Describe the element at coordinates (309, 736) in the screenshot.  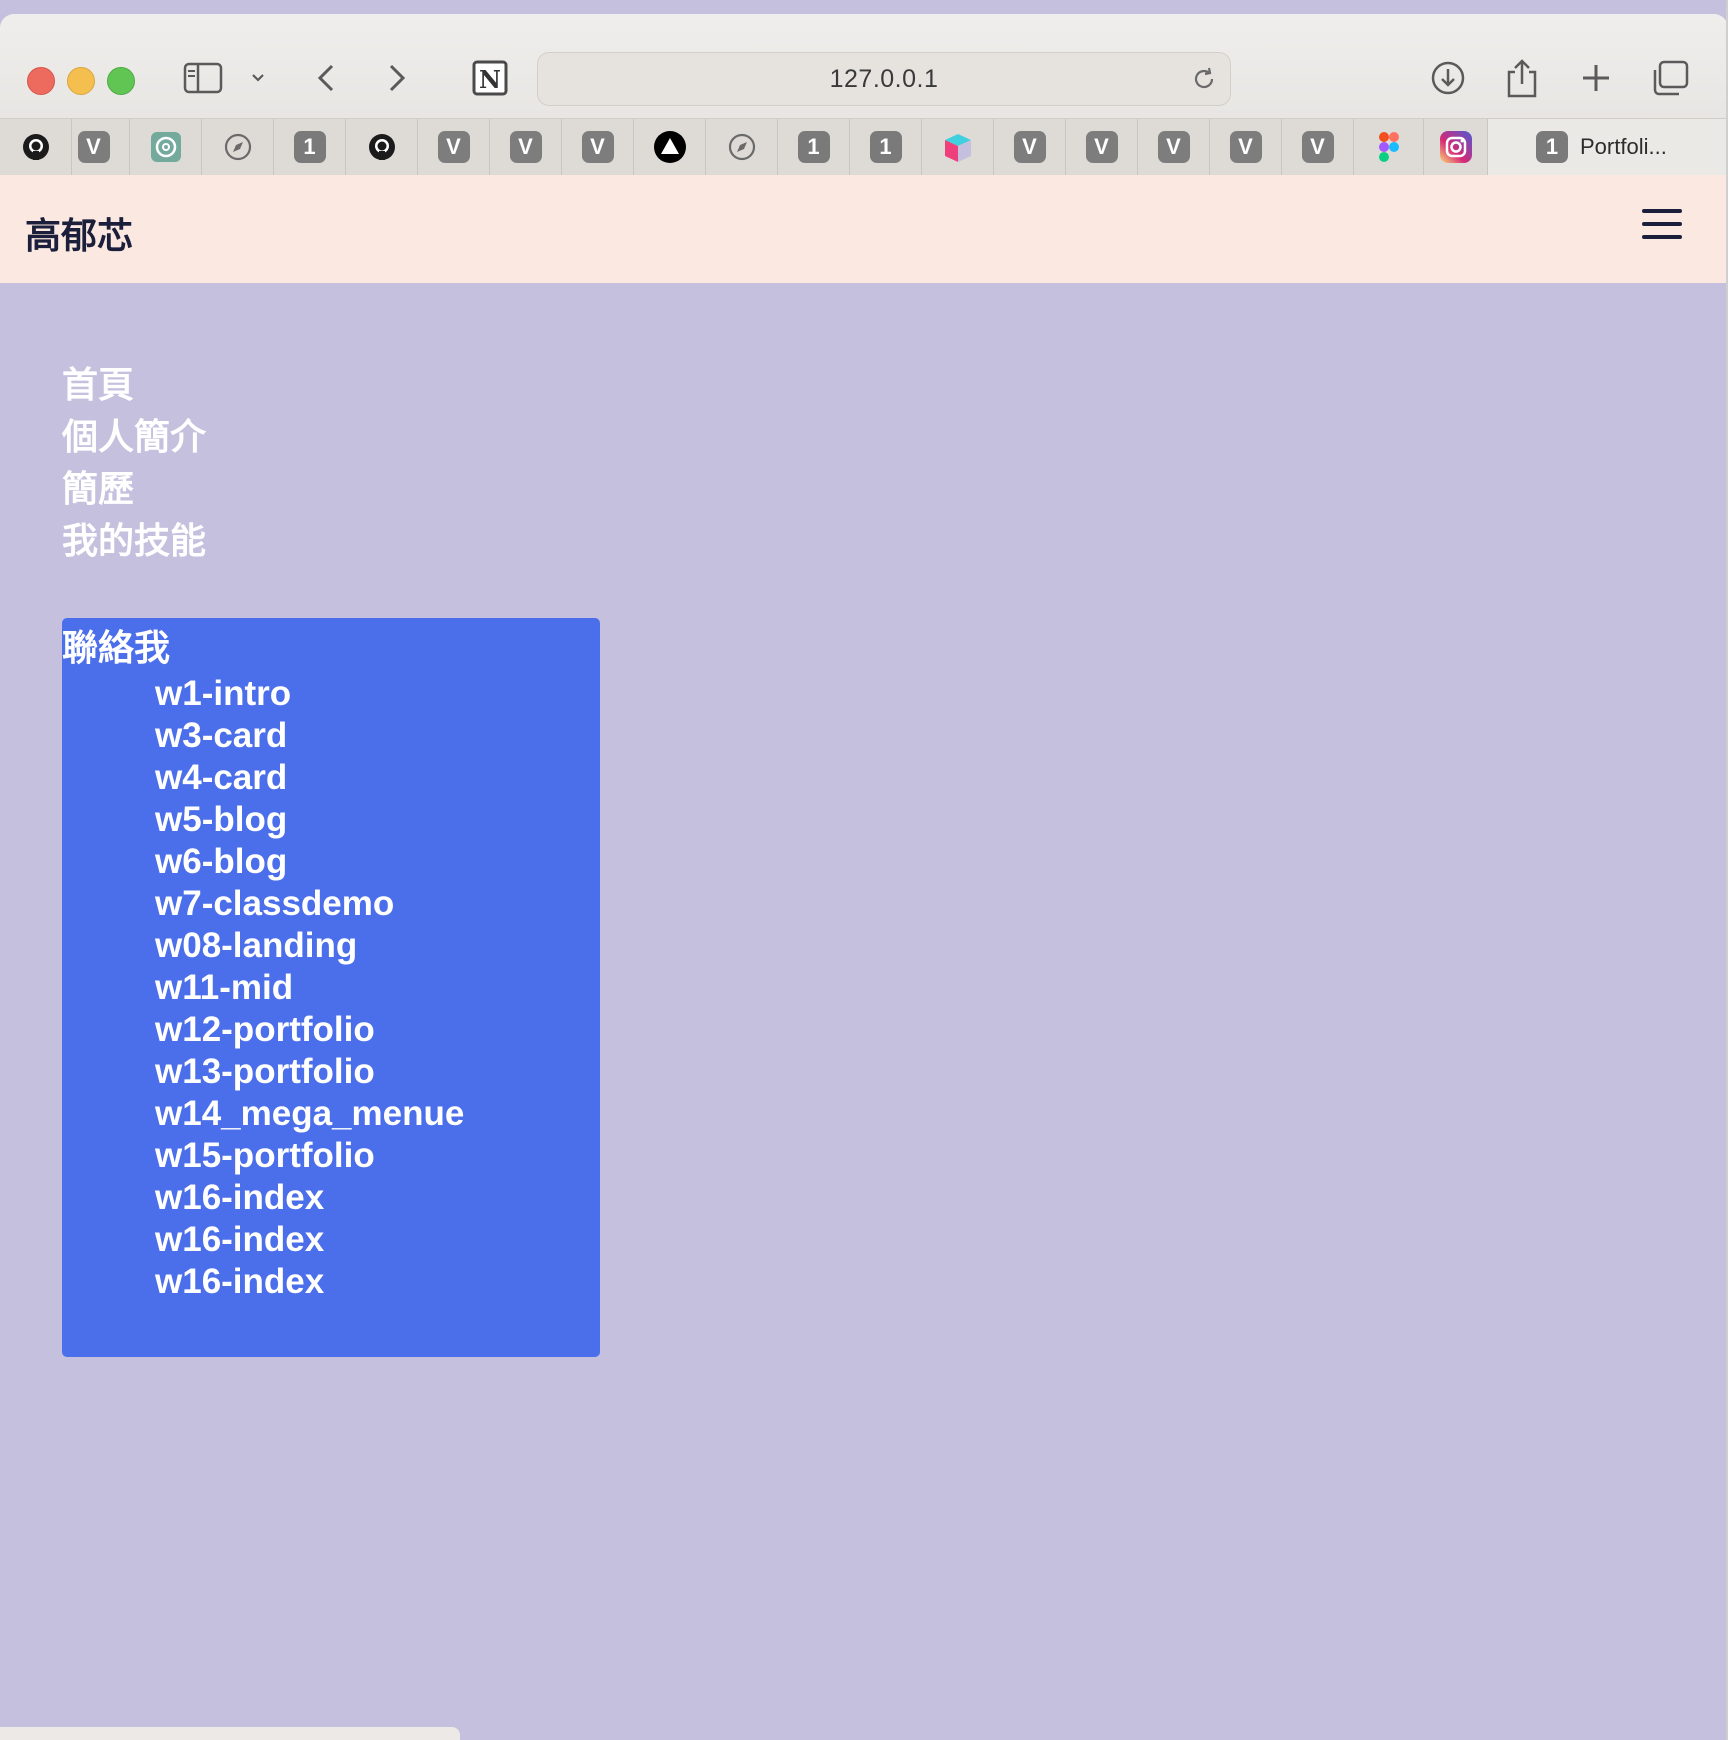
I see `dropdown-item: w3-card` at that location.